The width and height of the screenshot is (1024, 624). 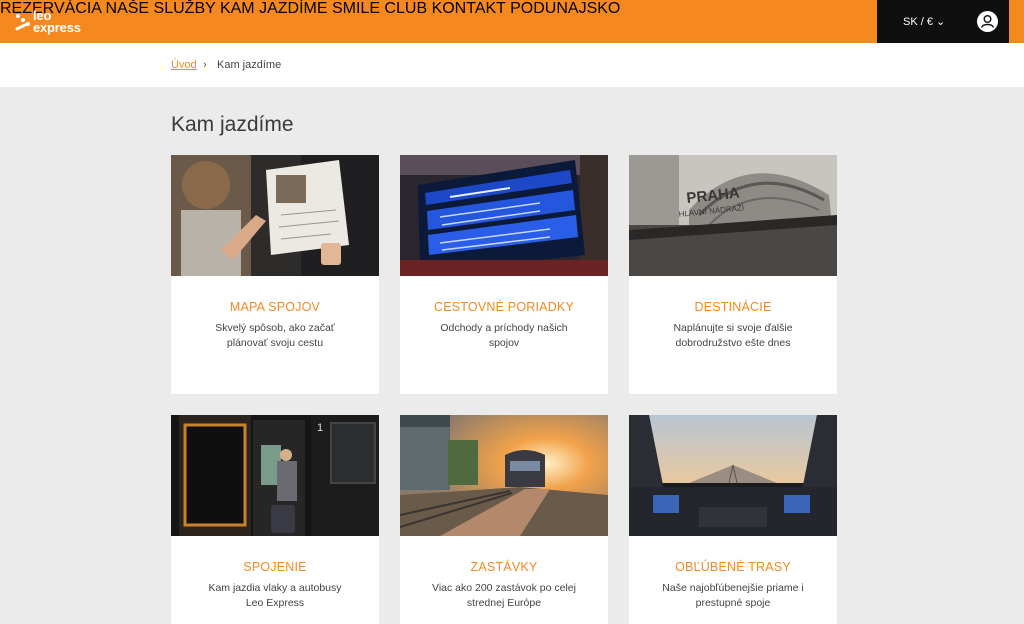 What do you see at coordinates (924, 21) in the screenshot?
I see `language-currency-selector: SK / € ⌄` at bounding box center [924, 21].